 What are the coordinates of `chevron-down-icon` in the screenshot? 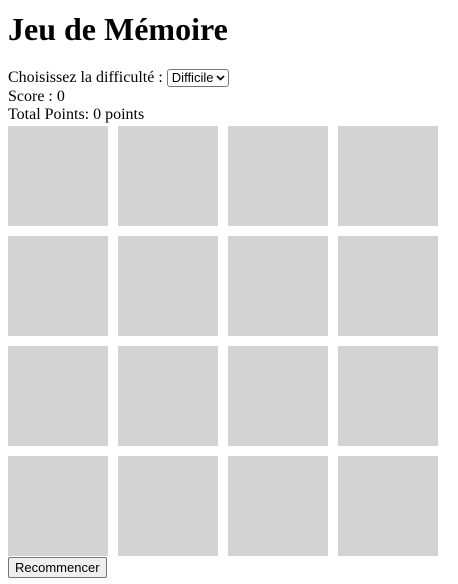 It's located at (221, 78).